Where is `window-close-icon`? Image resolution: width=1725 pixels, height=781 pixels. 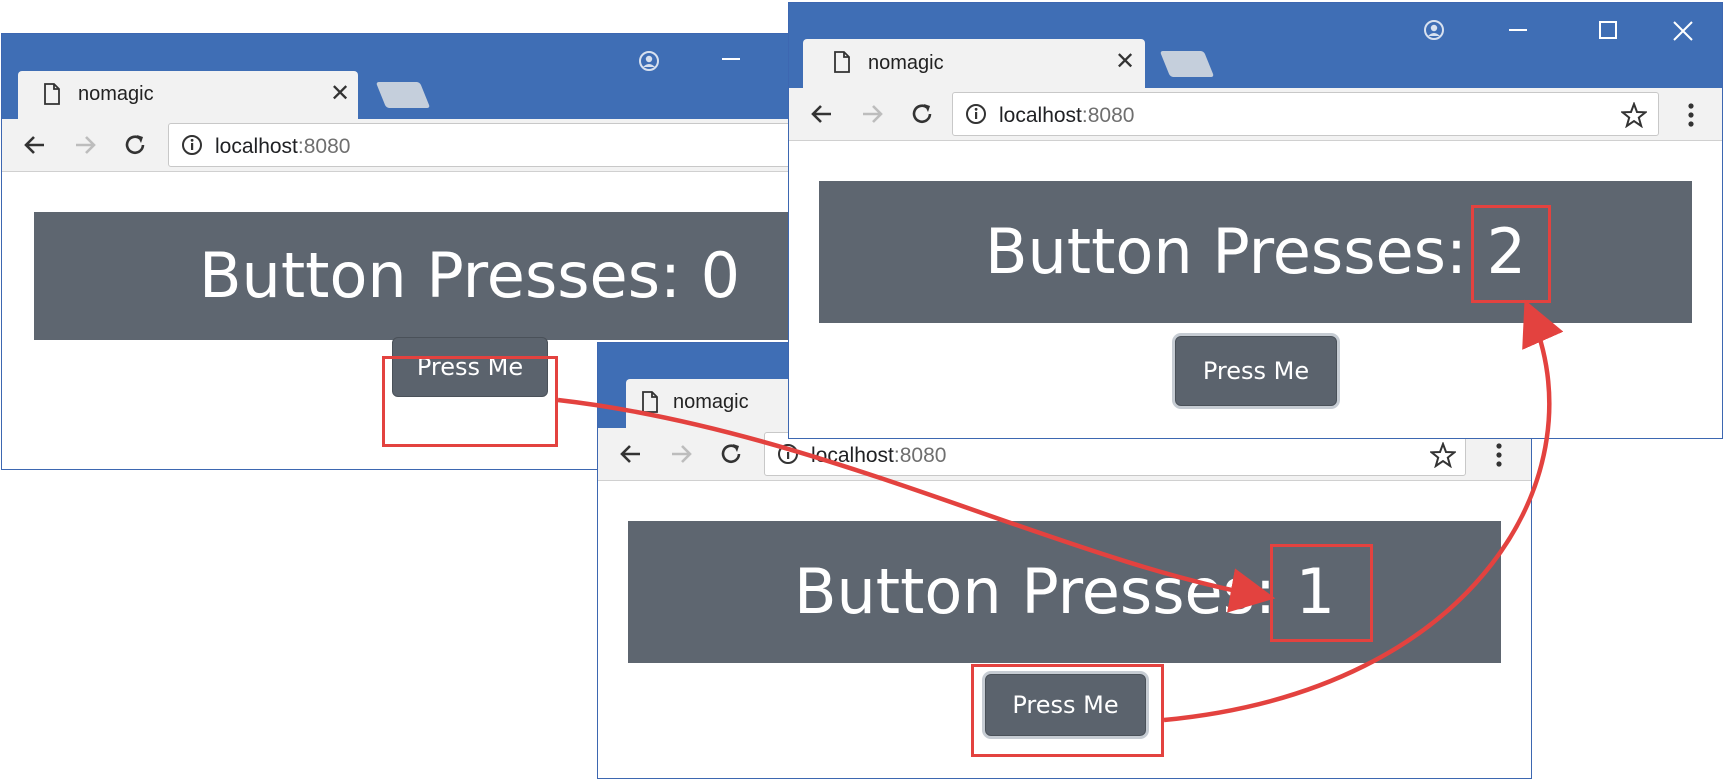 window-close-icon is located at coordinates (1683, 31).